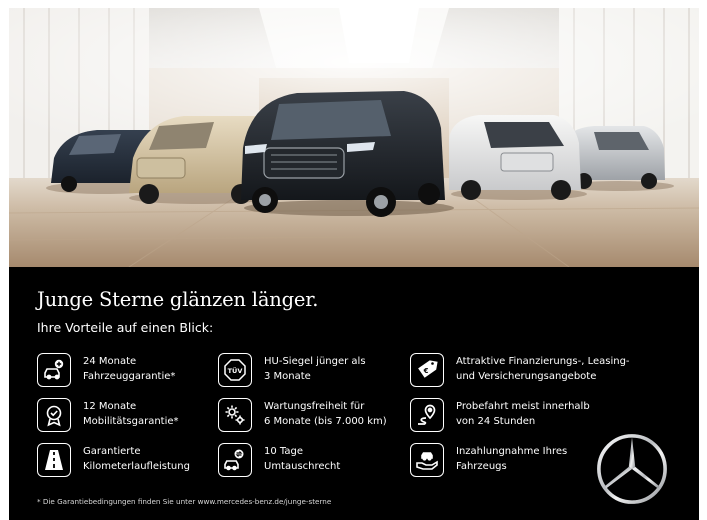 Image resolution: width=707 pixels, height=520 pixels. Describe the element at coordinates (481, 466) in the screenshot. I see `benefit-line-2: Fahrzeugs` at that location.